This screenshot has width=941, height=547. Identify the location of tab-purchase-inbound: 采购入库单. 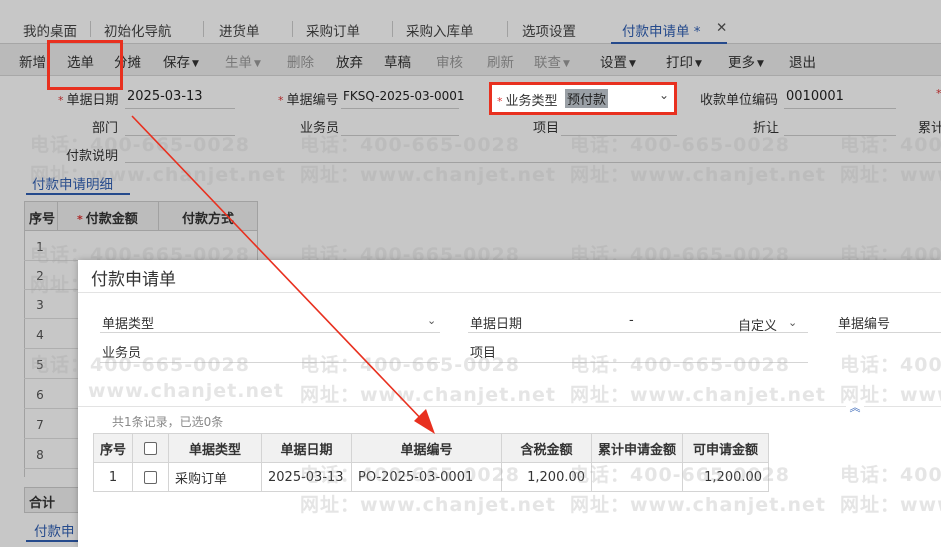
(440, 30).